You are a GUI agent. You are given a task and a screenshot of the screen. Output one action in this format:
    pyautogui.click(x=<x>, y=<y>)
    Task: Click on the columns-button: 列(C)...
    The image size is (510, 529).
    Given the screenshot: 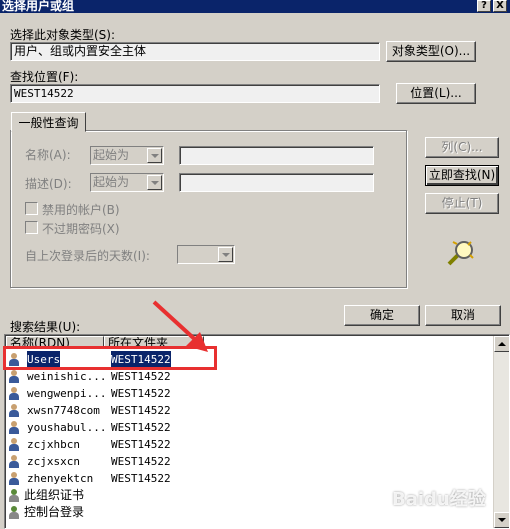 What is the action you would take?
    pyautogui.click(x=462, y=147)
    